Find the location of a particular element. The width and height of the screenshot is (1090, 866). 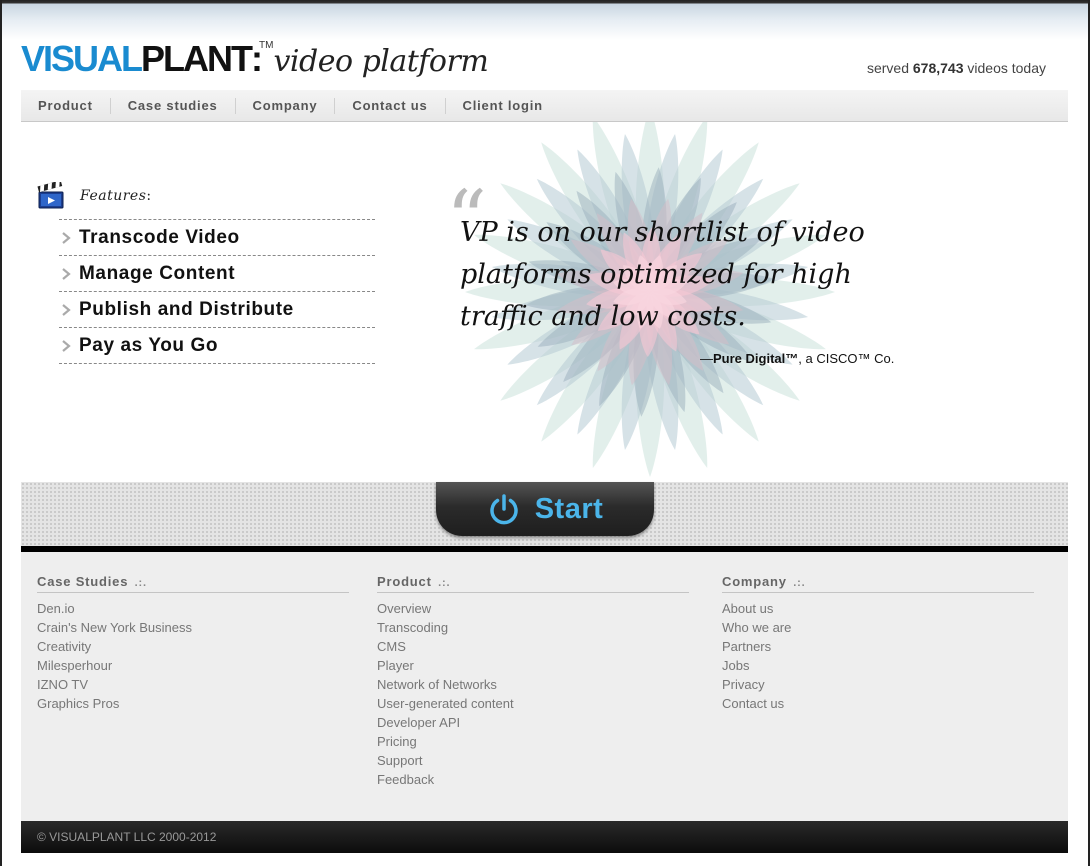

footer-link: Privacy is located at coordinates (878, 684).